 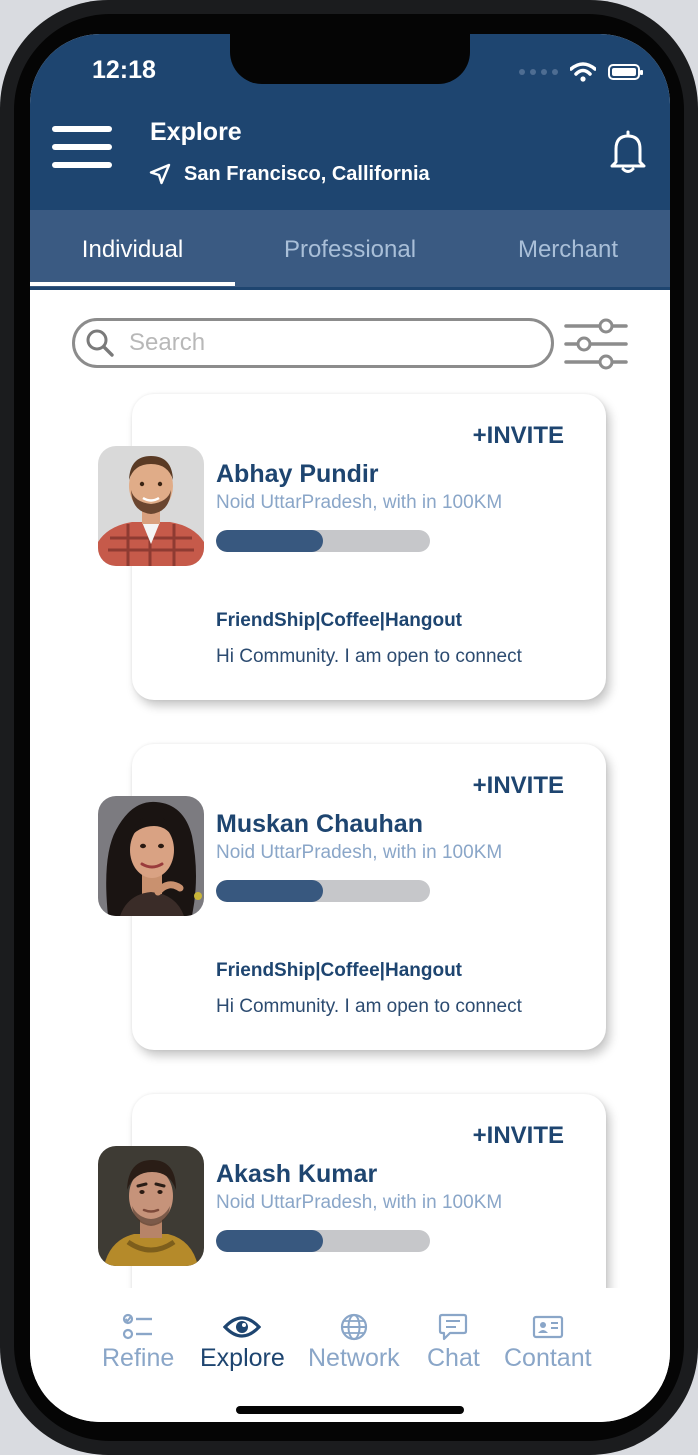 I want to click on nav-label-explore: Explore, so click(x=242, y=1358).